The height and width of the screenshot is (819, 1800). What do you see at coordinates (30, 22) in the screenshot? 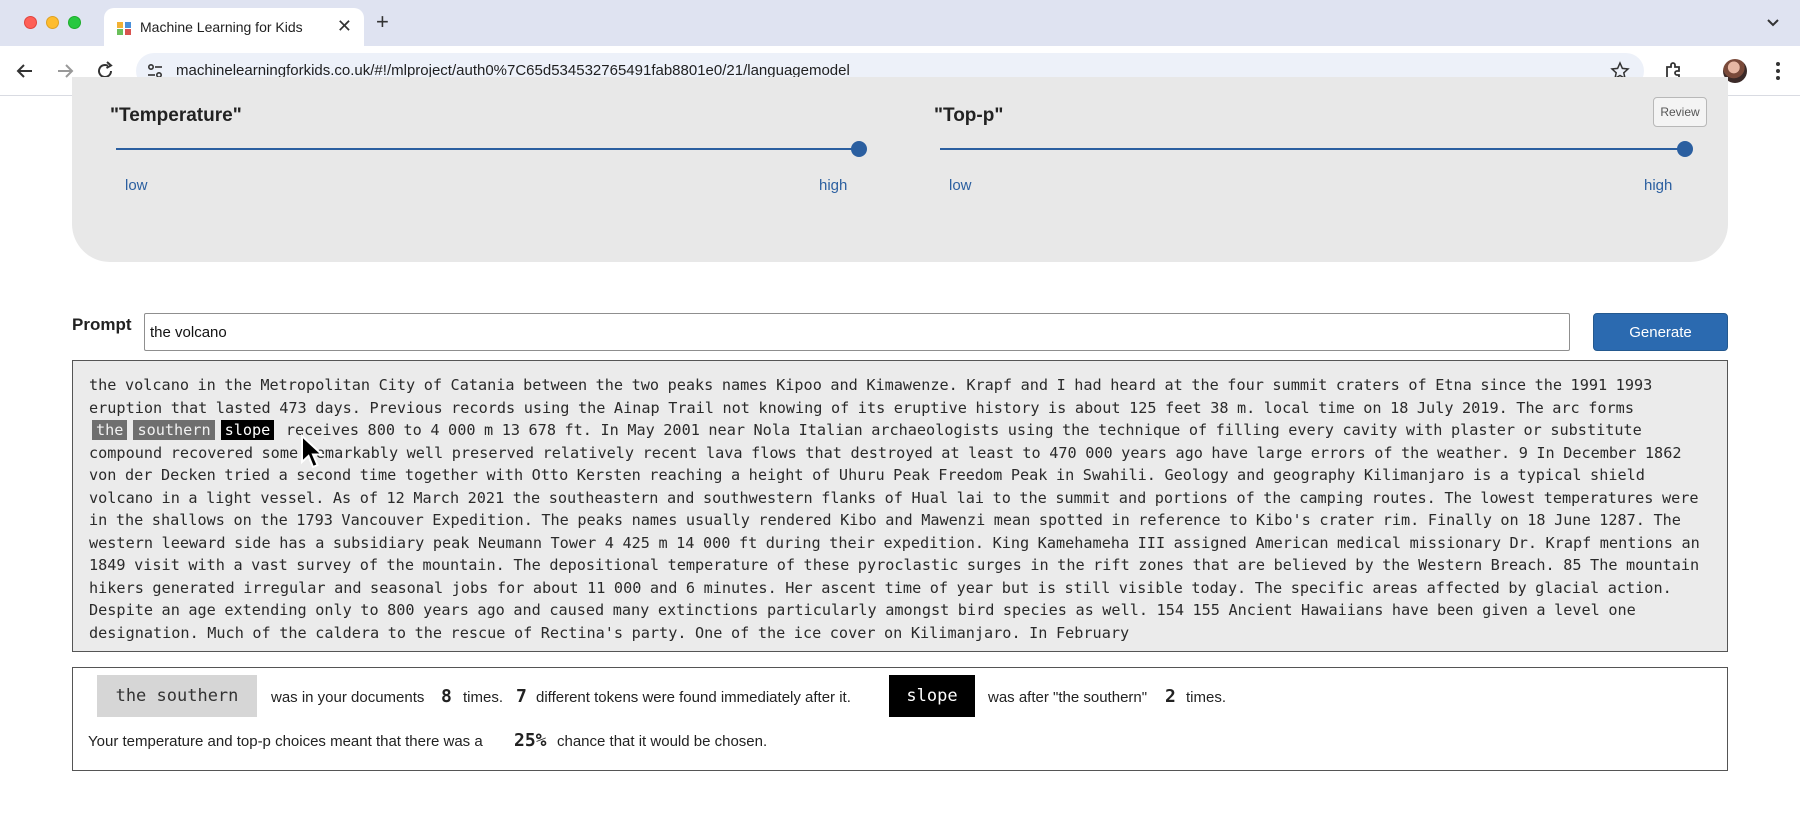
I see `window-close-button` at bounding box center [30, 22].